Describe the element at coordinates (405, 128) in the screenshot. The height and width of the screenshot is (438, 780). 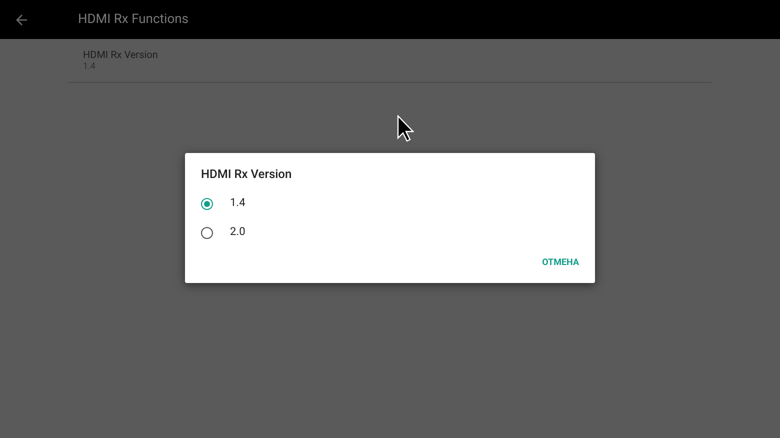
I see `mouse-pointer-icon` at that location.